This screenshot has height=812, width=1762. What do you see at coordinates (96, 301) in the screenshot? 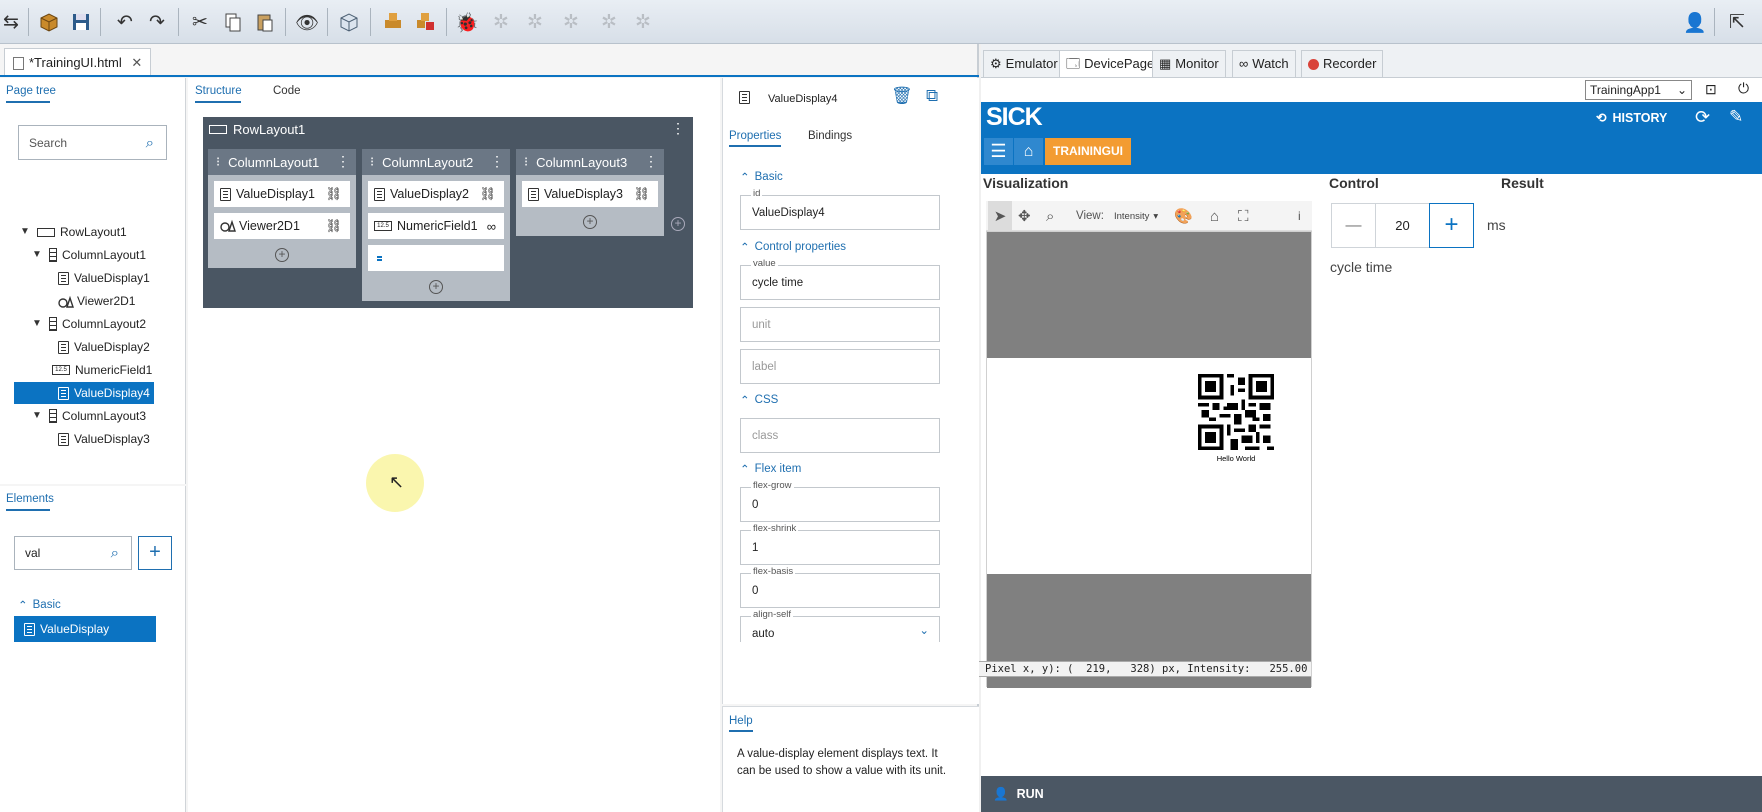
I see `tree-item-viewer2d1: Viewer2D1` at bounding box center [96, 301].